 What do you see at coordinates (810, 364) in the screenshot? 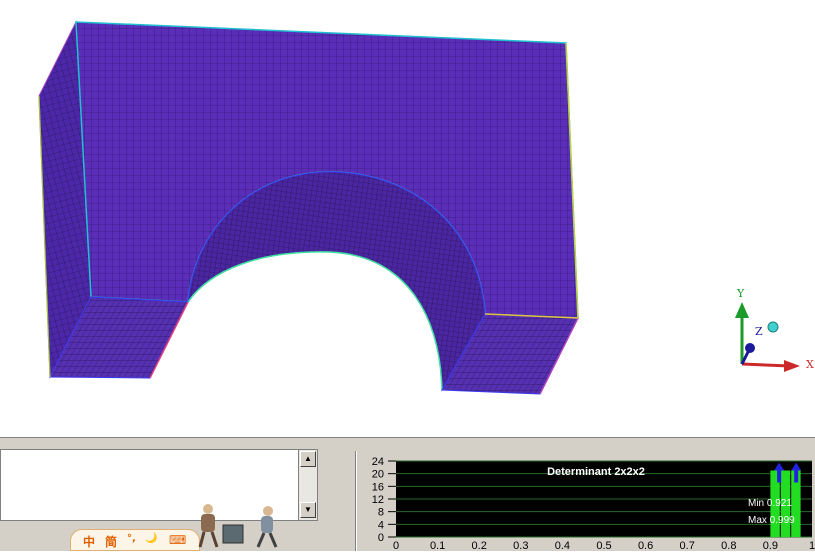
I see `axis-label-x: X` at bounding box center [810, 364].